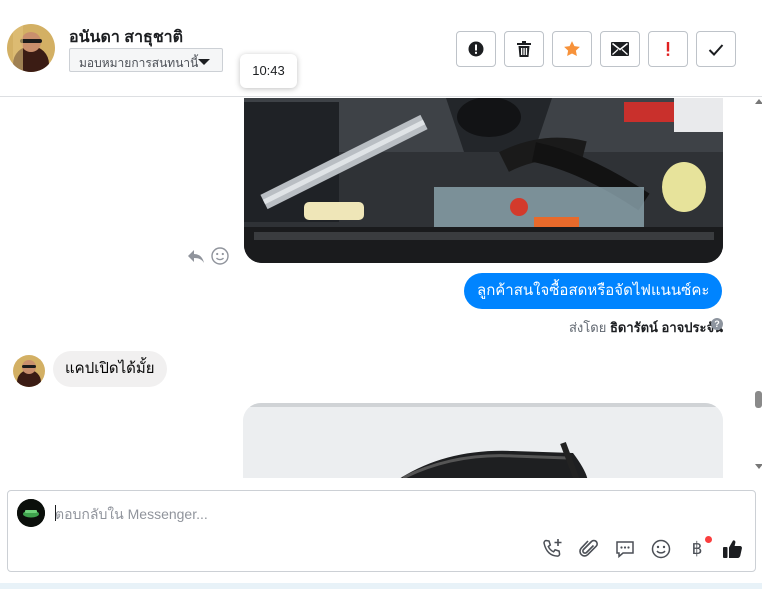 The width and height of the screenshot is (762, 589). Describe the element at coordinates (758, 101) in the screenshot. I see `scroll-up-arrow` at that location.